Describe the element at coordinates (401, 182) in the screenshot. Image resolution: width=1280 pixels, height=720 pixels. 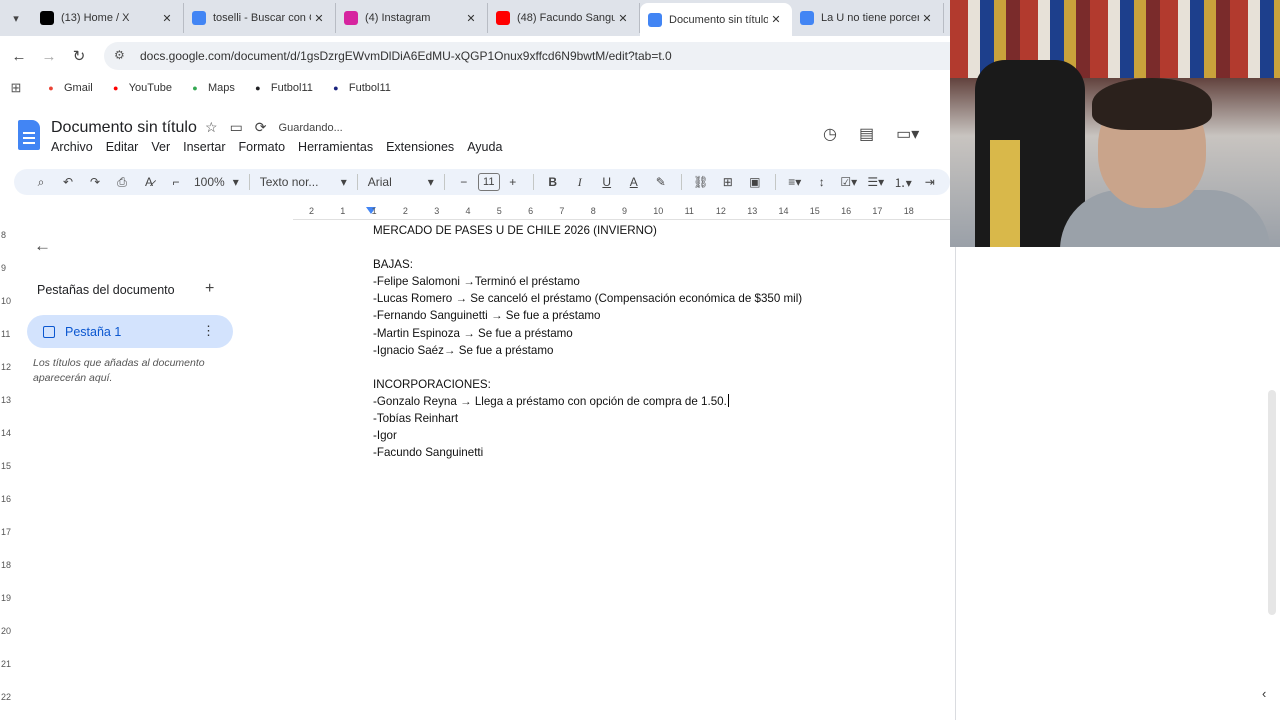
I see `font-select: Arial ▾` at that location.